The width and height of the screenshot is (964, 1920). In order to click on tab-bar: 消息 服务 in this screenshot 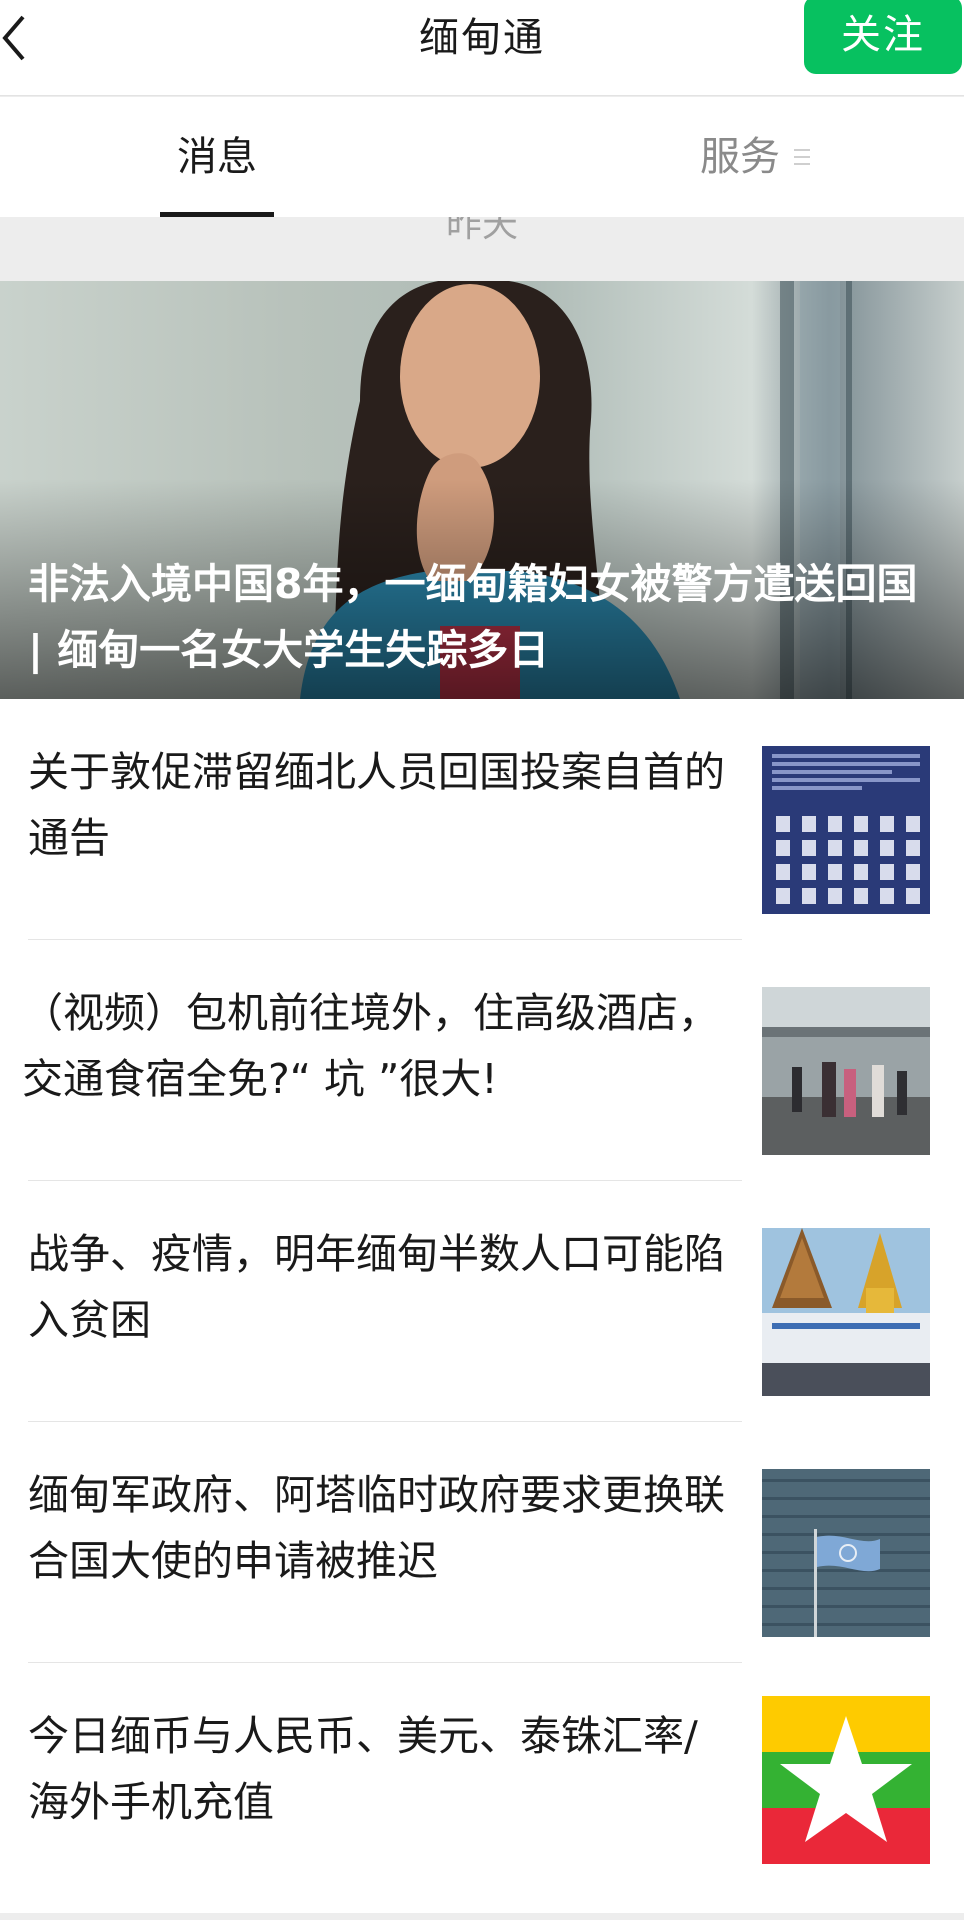, I will do `click(482, 157)`.